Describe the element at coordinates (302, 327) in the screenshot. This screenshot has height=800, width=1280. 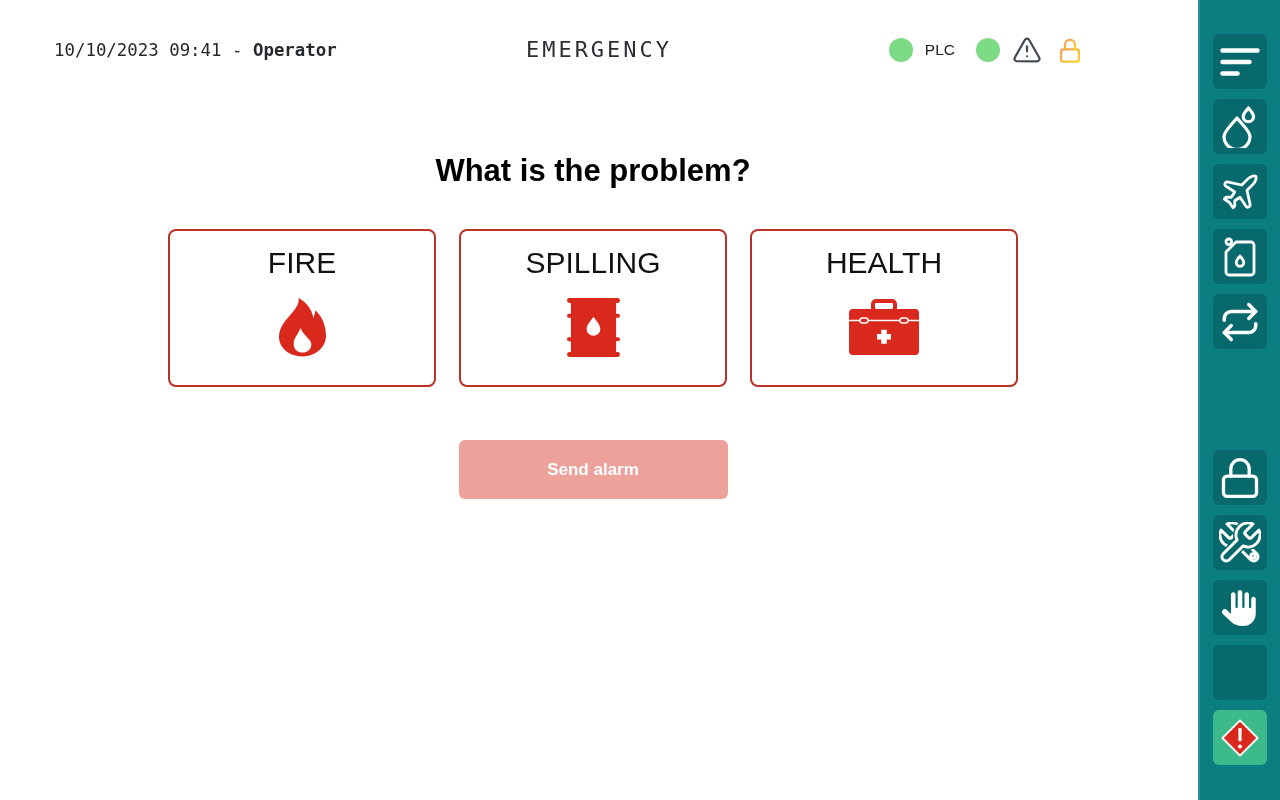
I see `flame-icon` at that location.